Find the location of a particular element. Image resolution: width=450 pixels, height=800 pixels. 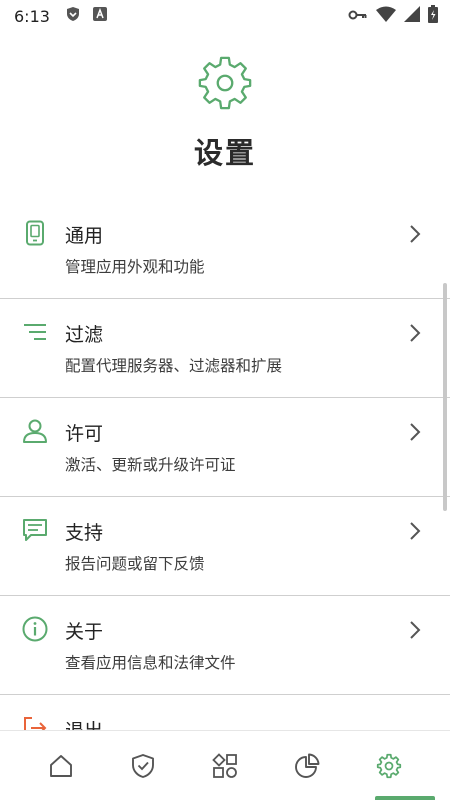

info-icon is located at coordinates (35, 629).